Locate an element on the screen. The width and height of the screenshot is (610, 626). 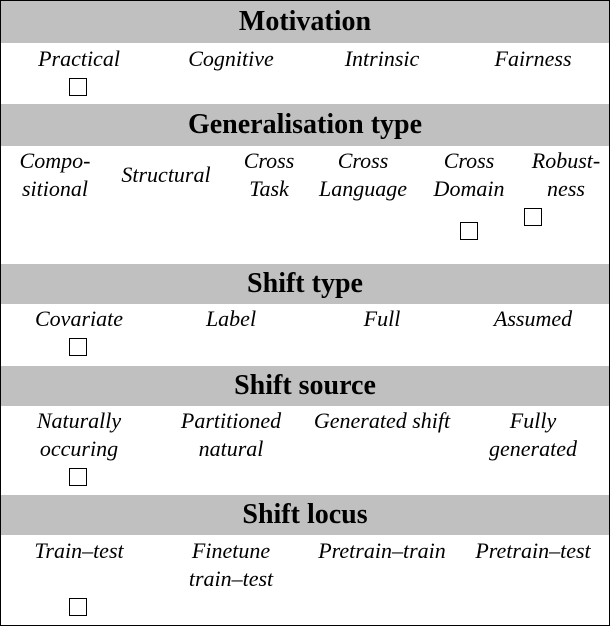
item-structural: Structural is located at coordinates (166, 174).